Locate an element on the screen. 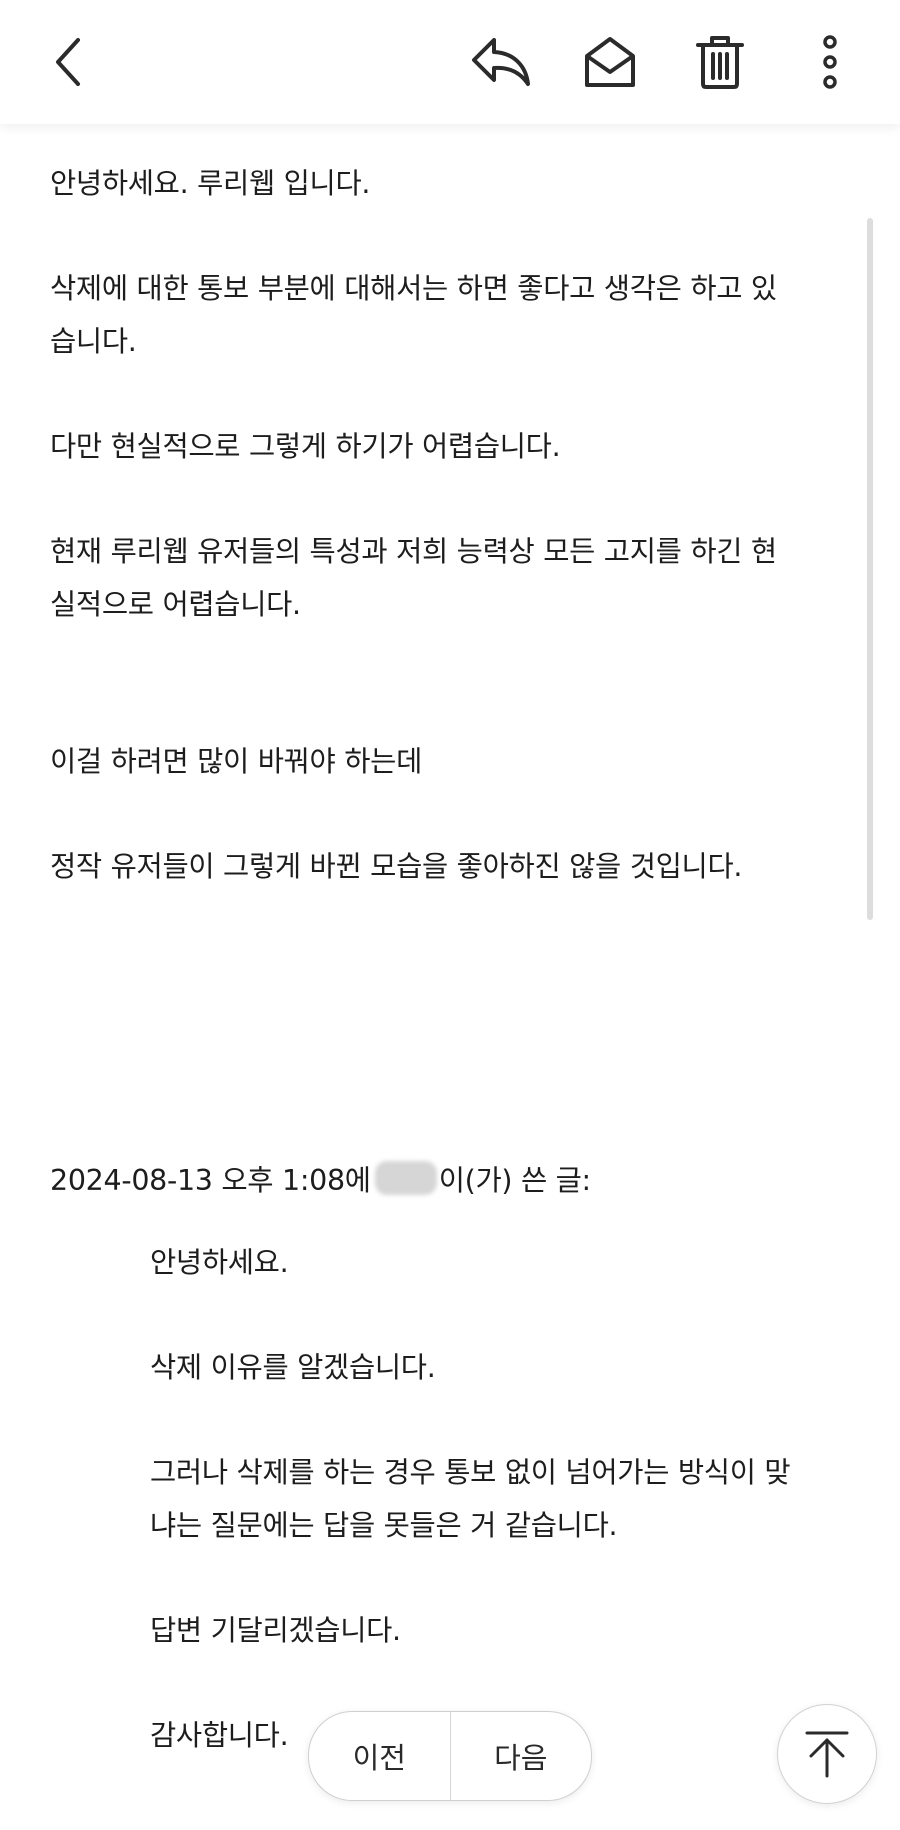 The image size is (900, 1830). trash-icon is located at coordinates (720, 62).